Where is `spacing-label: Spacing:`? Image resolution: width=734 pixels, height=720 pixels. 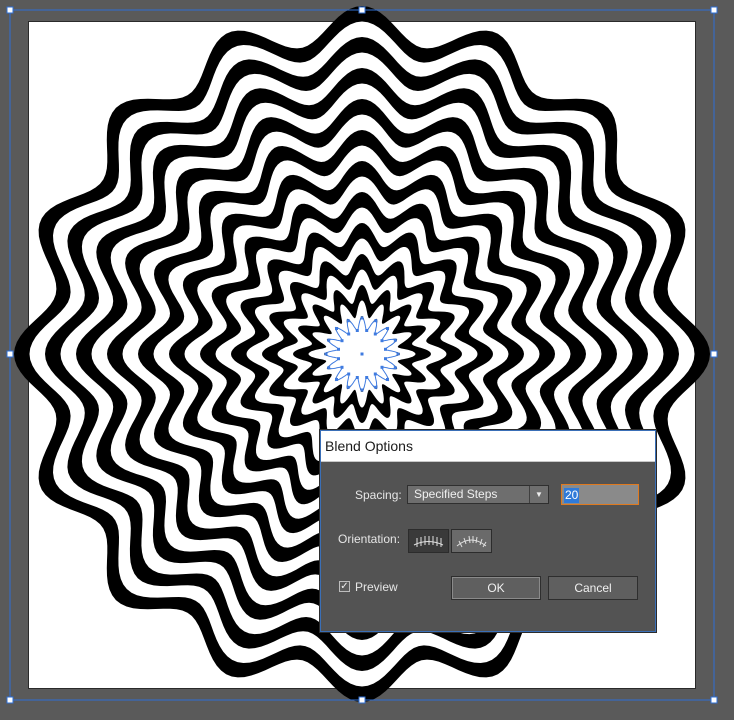
spacing-label: Spacing: is located at coordinates (378, 495).